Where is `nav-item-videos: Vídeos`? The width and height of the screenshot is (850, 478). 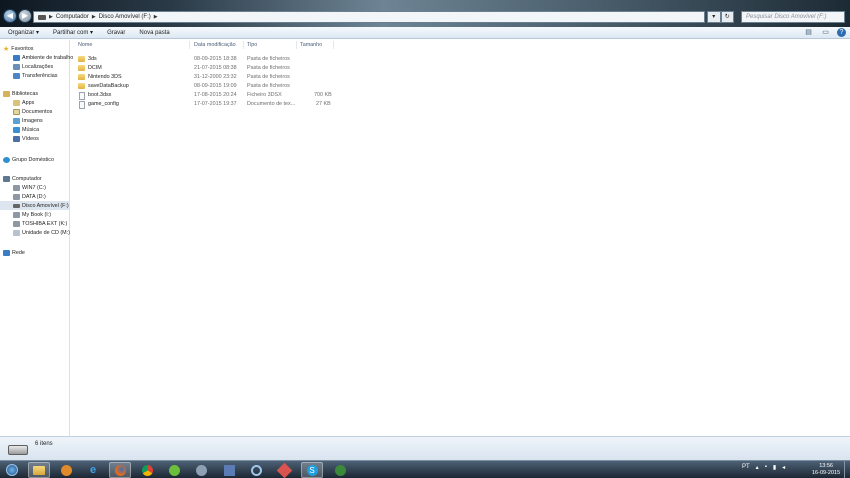
nav-item-videos: Vídeos is located at coordinates (26, 138).